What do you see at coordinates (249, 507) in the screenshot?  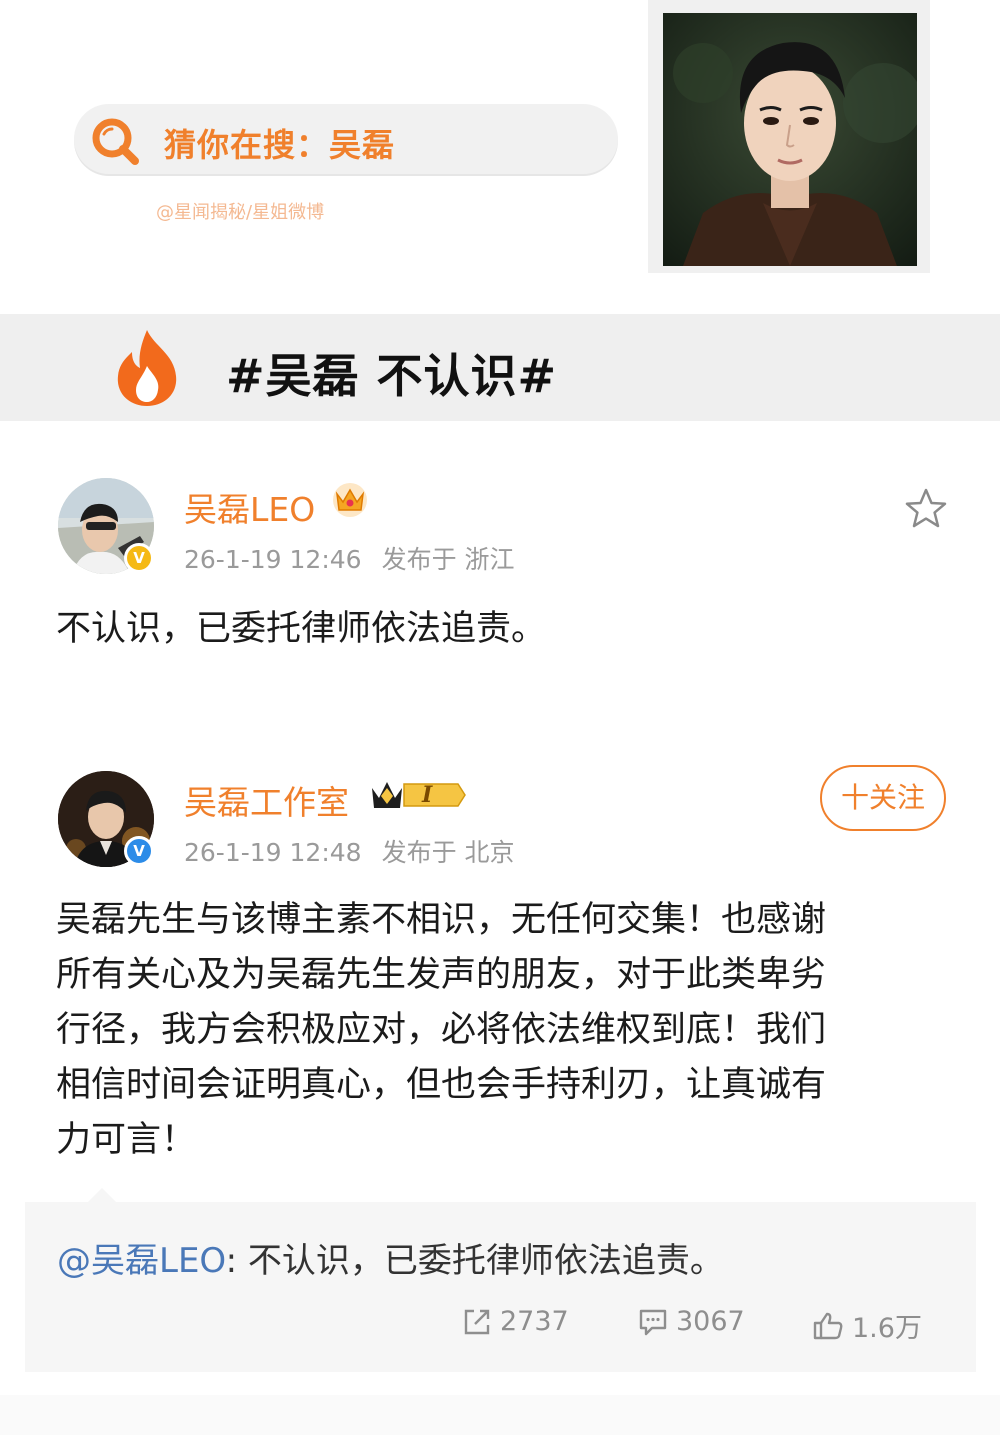 I see `post-username: 吴磊LEO` at bounding box center [249, 507].